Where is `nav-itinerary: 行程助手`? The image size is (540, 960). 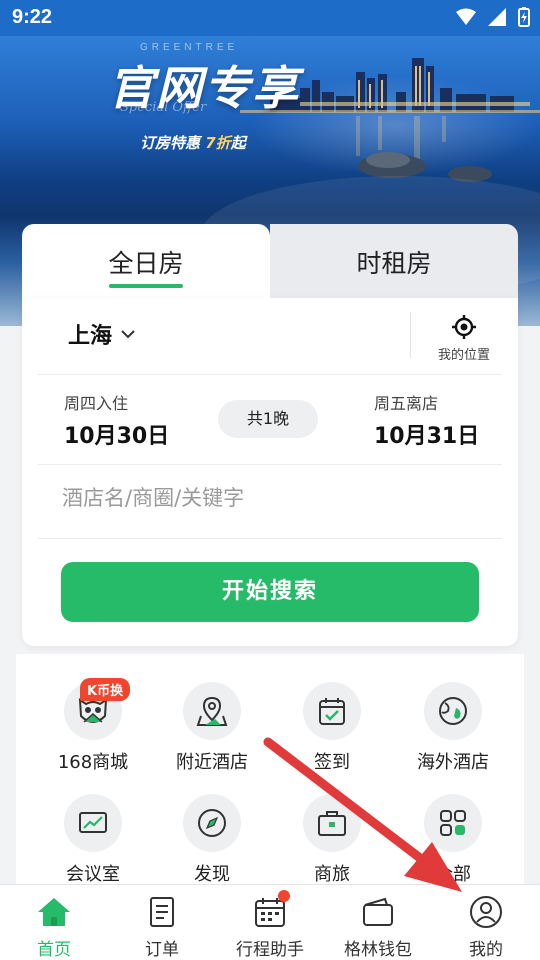 nav-itinerary: 行程助手 is located at coordinates (270, 926).